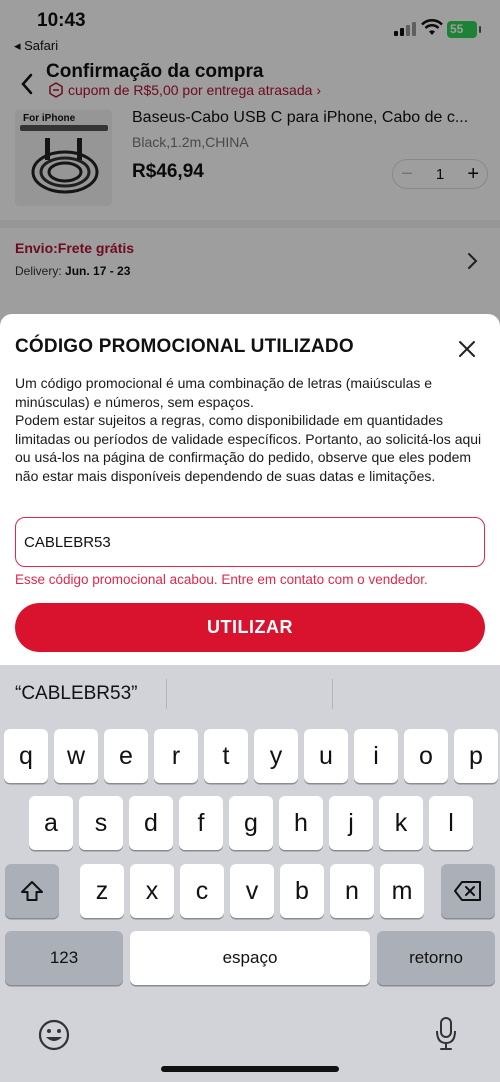 This screenshot has height=1082, width=500. What do you see at coordinates (426, 756) in the screenshot?
I see `key-o: o` at bounding box center [426, 756].